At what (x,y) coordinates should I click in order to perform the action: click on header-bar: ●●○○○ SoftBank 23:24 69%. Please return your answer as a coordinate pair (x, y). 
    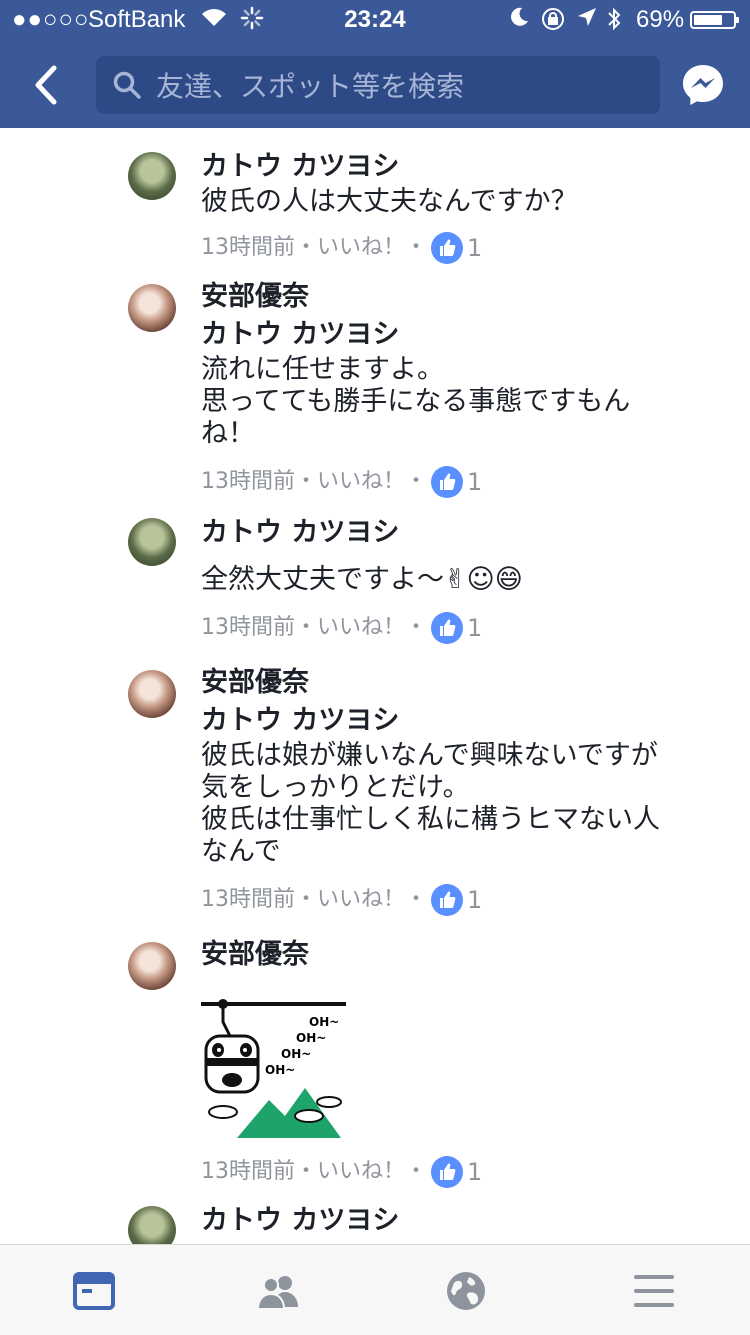
    Looking at the image, I should click on (375, 64).